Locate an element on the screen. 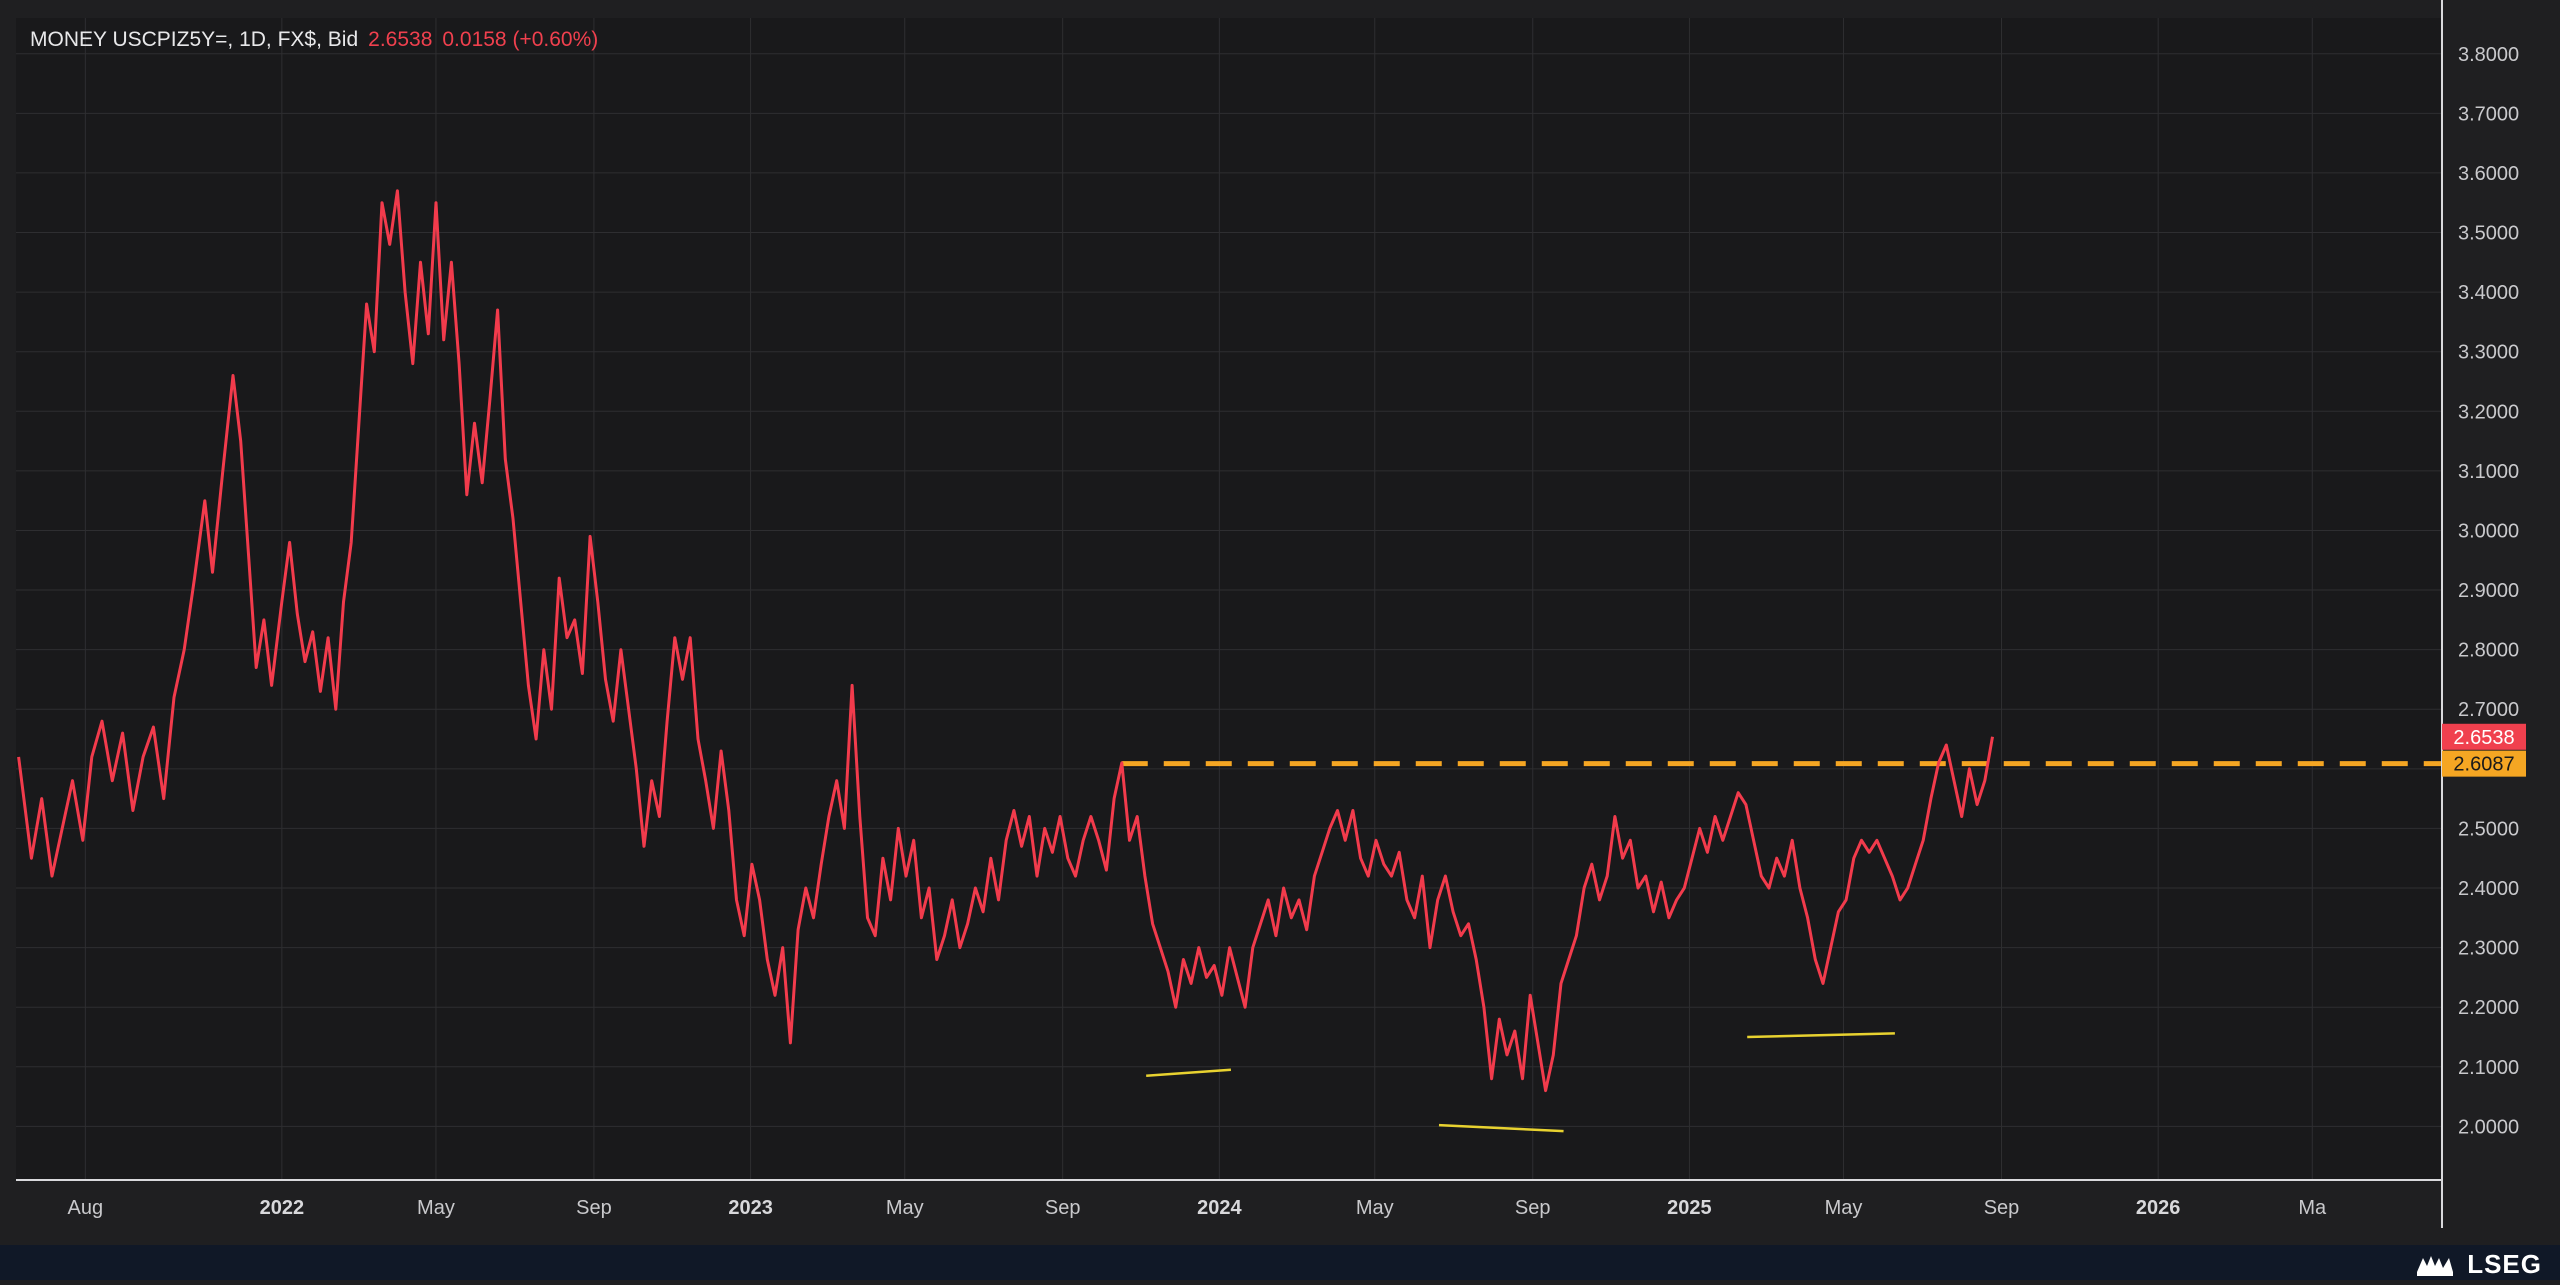  y-tick-label: 2.7000 is located at coordinates (2488, 710).